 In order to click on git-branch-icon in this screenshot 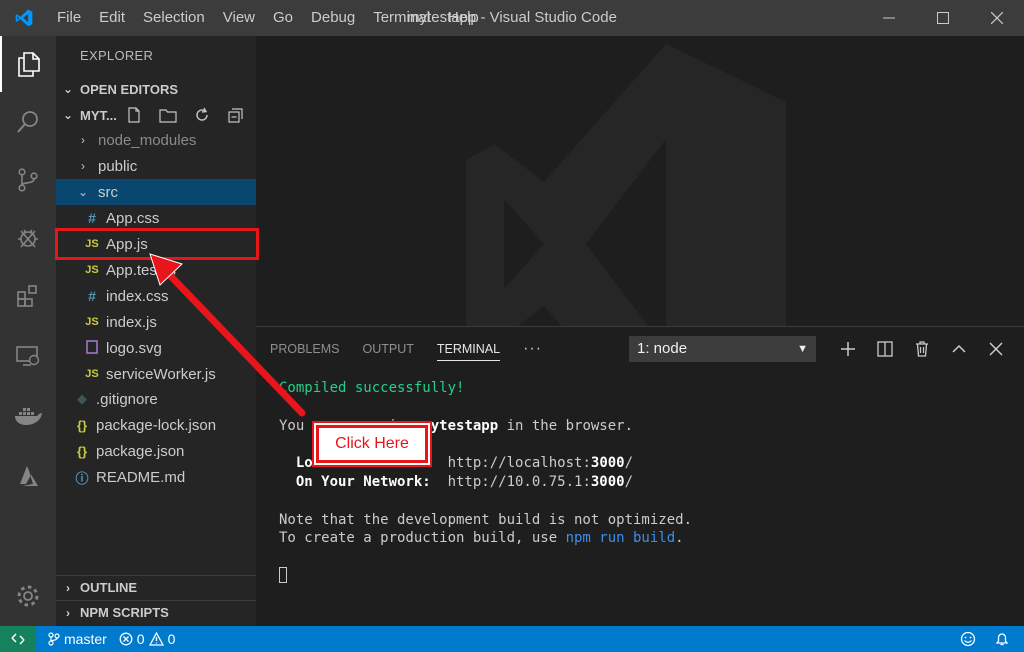, I will do `click(54, 639)`.